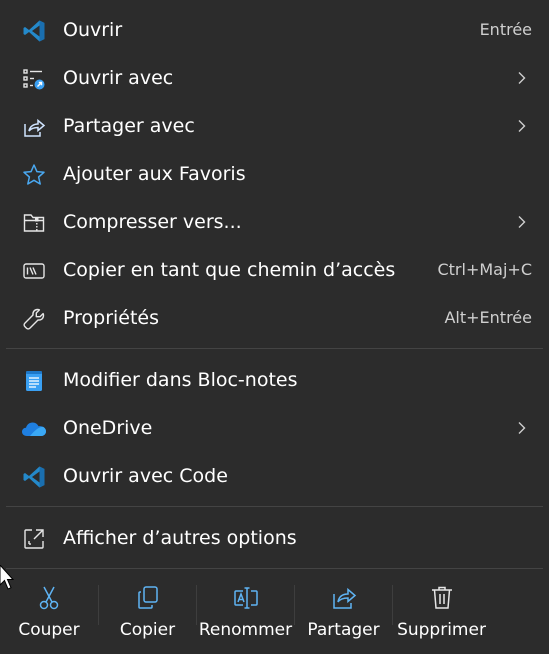  What do you see at coordinates (343, 612) in the screenshot?
I see `share-button: Partager` at bounding box center [343, 612].